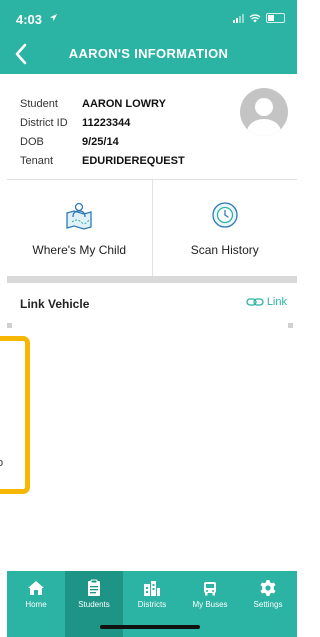 This screenshot has height=637, width=320. Describe the element at coordinates (264, 117) in the screenshot. I see `avatar-placeholder-icon` at that location.